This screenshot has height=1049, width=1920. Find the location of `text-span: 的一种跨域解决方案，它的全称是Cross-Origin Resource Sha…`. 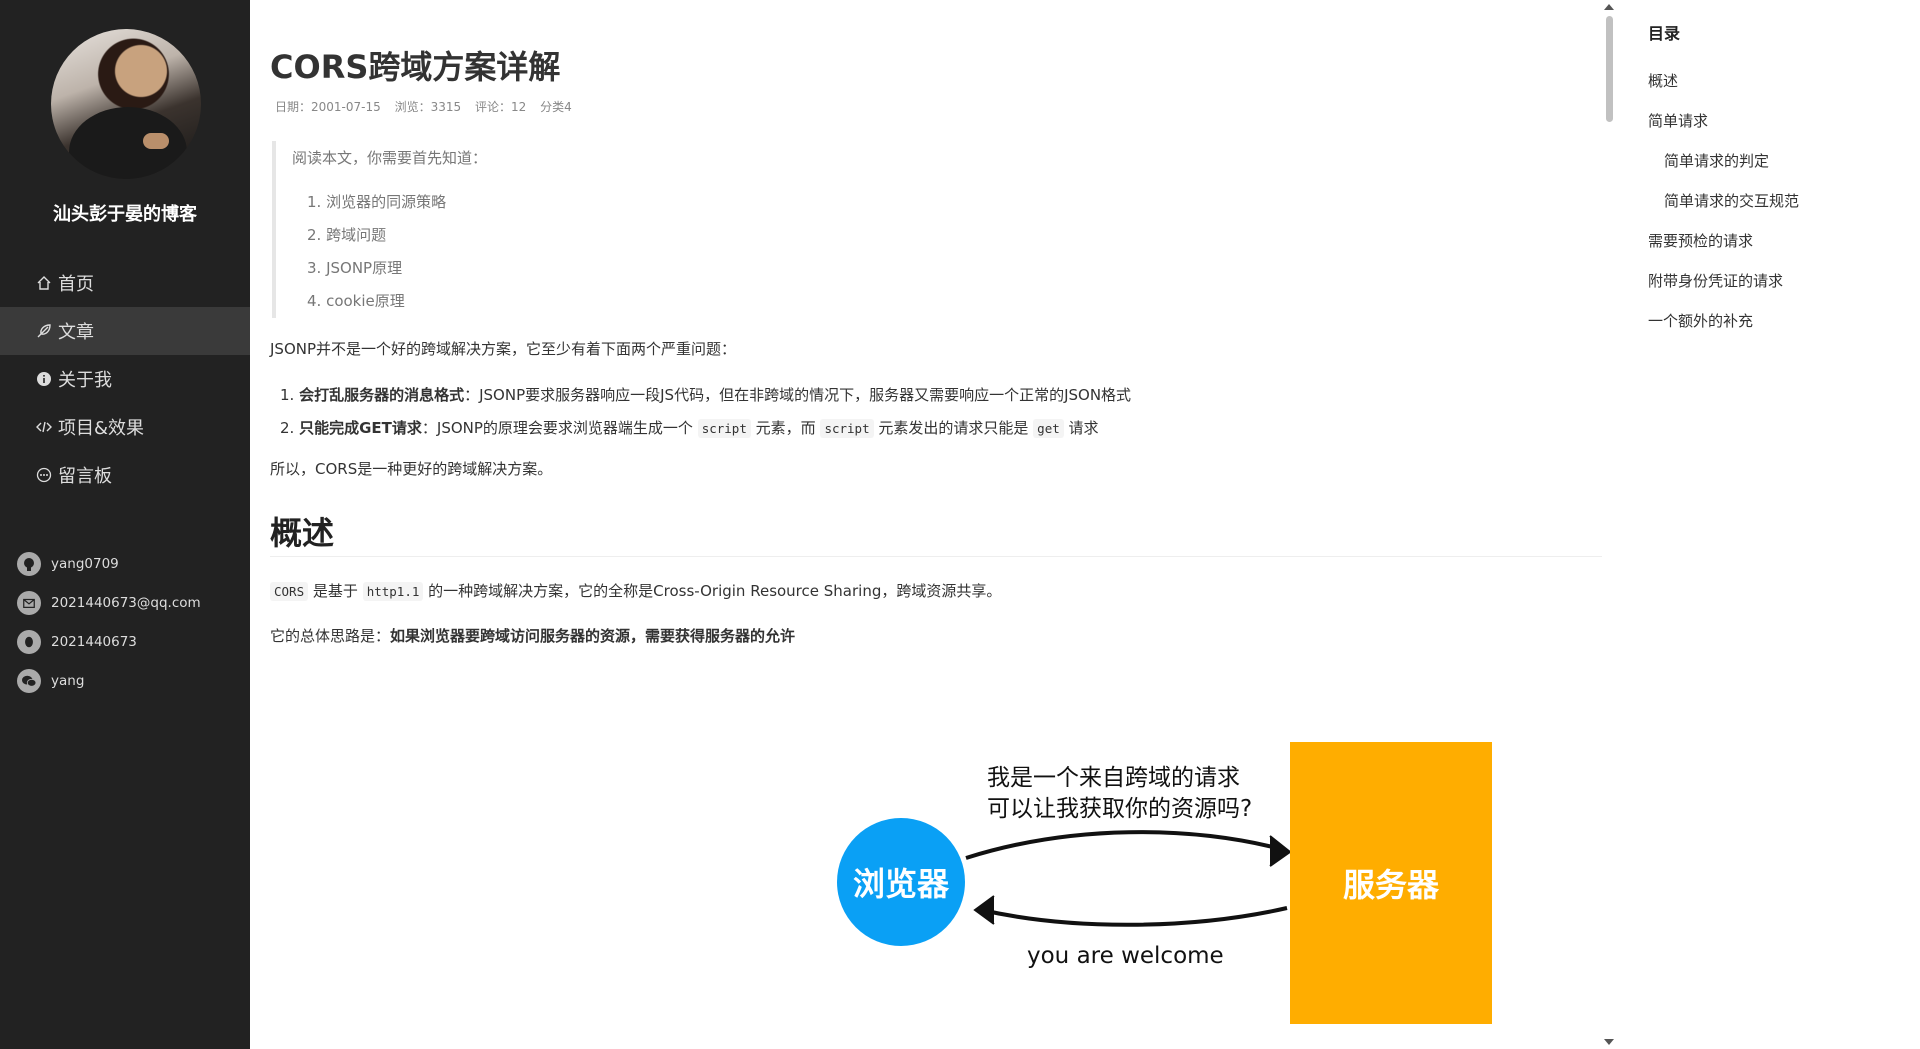

text-span: 的一种跨域解决方案，它的全称是Cross-Origin Resource Sha… is located at coordinates (715, 591).